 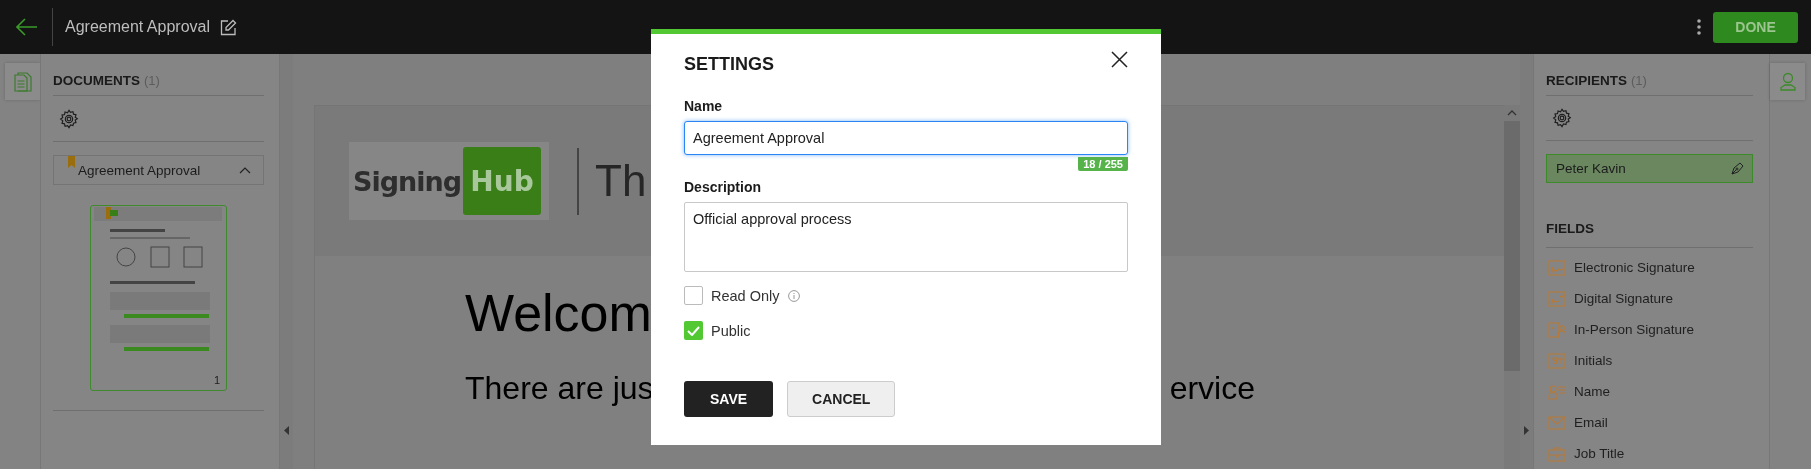 What do you see at coordinates (1591, 169) in the screenshot?
I see `recipient-name: Peter Kavin` at bounding box center [1591, 169].